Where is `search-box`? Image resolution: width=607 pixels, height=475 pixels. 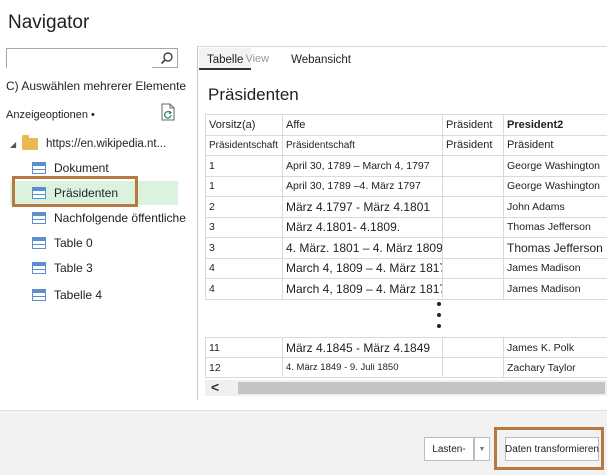
search-box is located at coordinates (92, 58).